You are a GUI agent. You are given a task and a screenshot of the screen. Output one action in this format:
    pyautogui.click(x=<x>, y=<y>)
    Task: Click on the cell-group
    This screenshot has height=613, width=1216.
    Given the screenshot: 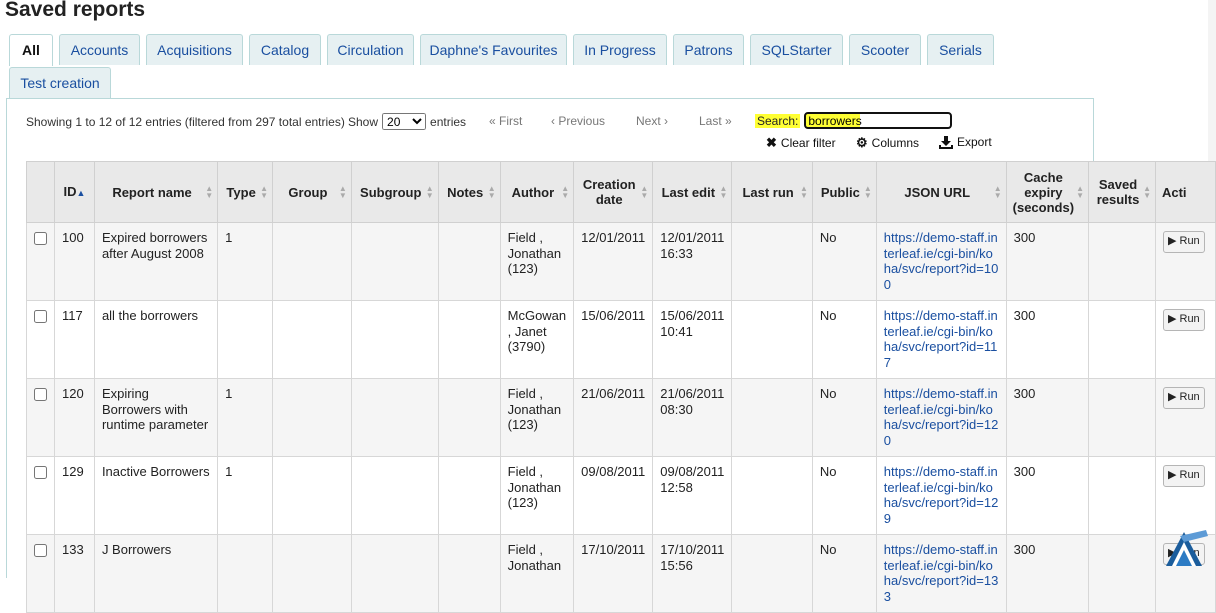 What is the action you would take?
    pyautogui.click(x=312, y=261)
    